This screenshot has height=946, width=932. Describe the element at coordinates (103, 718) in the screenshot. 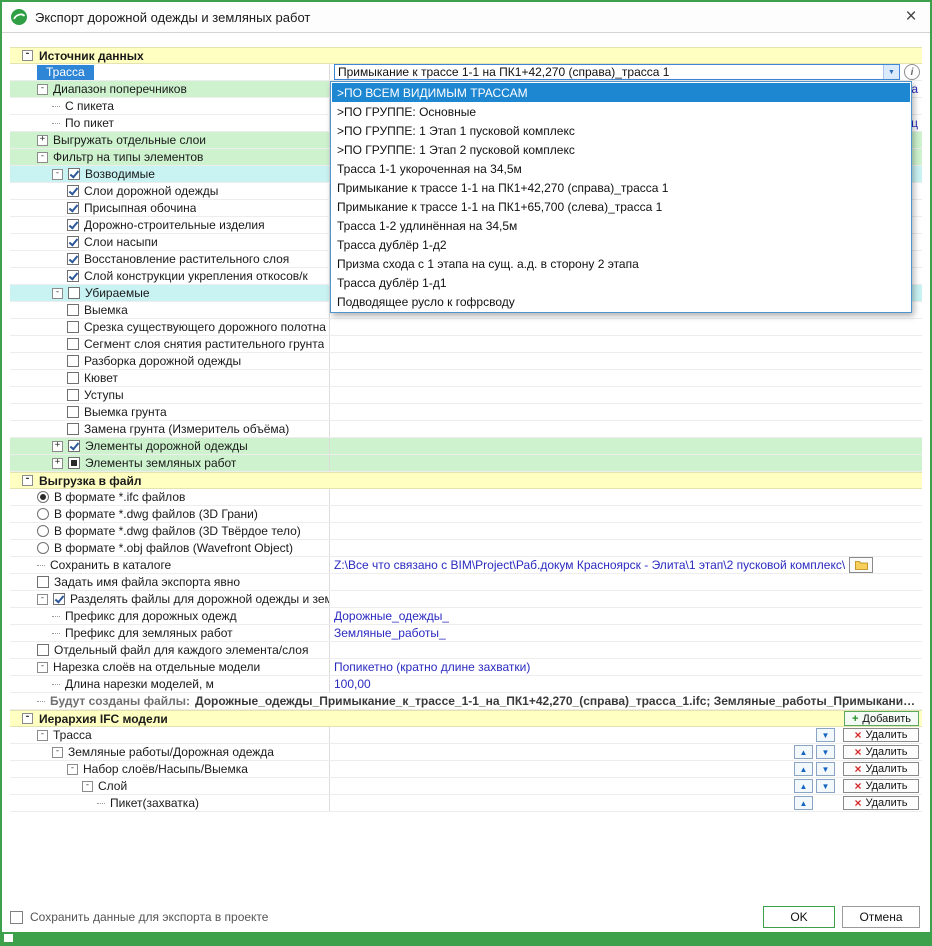

I see `section-label: Иерархия IFC модели` at that location.